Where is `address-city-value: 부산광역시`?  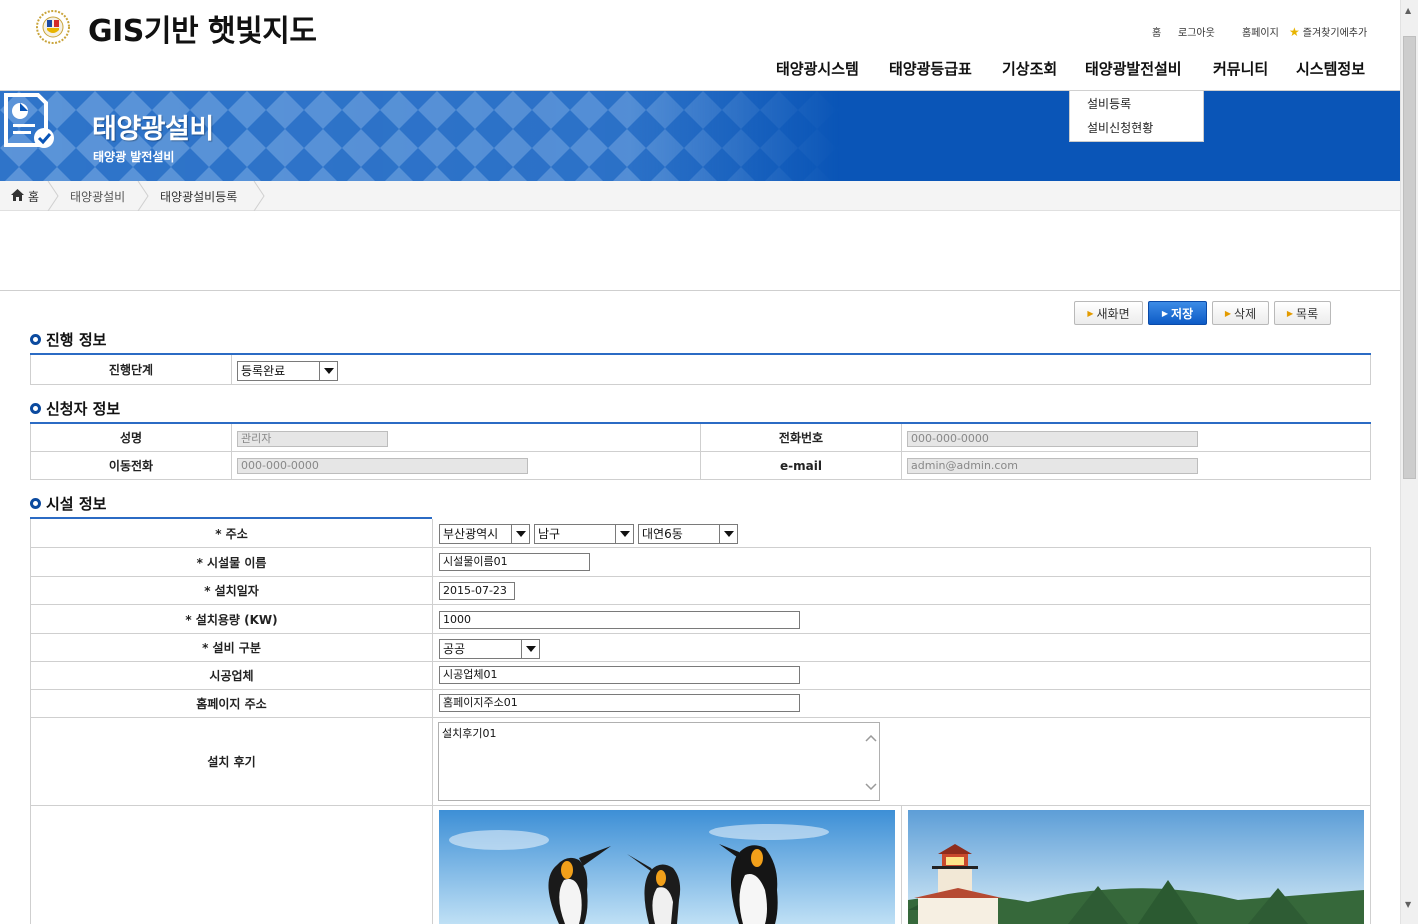 address-city-value: 부산광역시 is located at coordinates (471, 534).